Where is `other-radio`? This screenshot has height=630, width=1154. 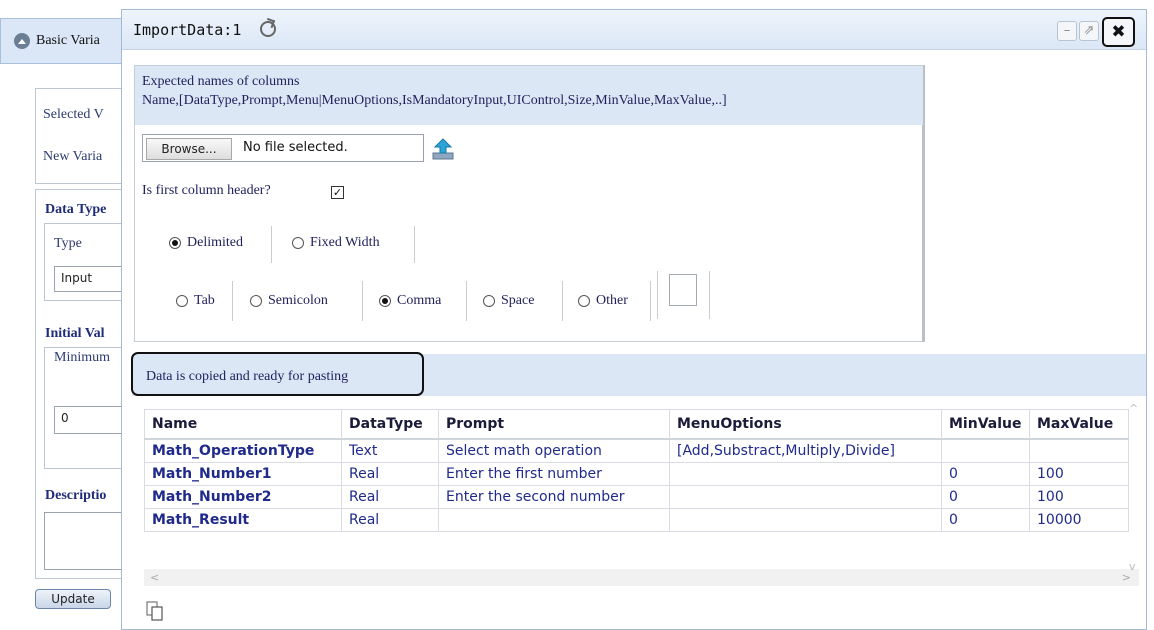 other-radio is located at coordinates (584, 301).